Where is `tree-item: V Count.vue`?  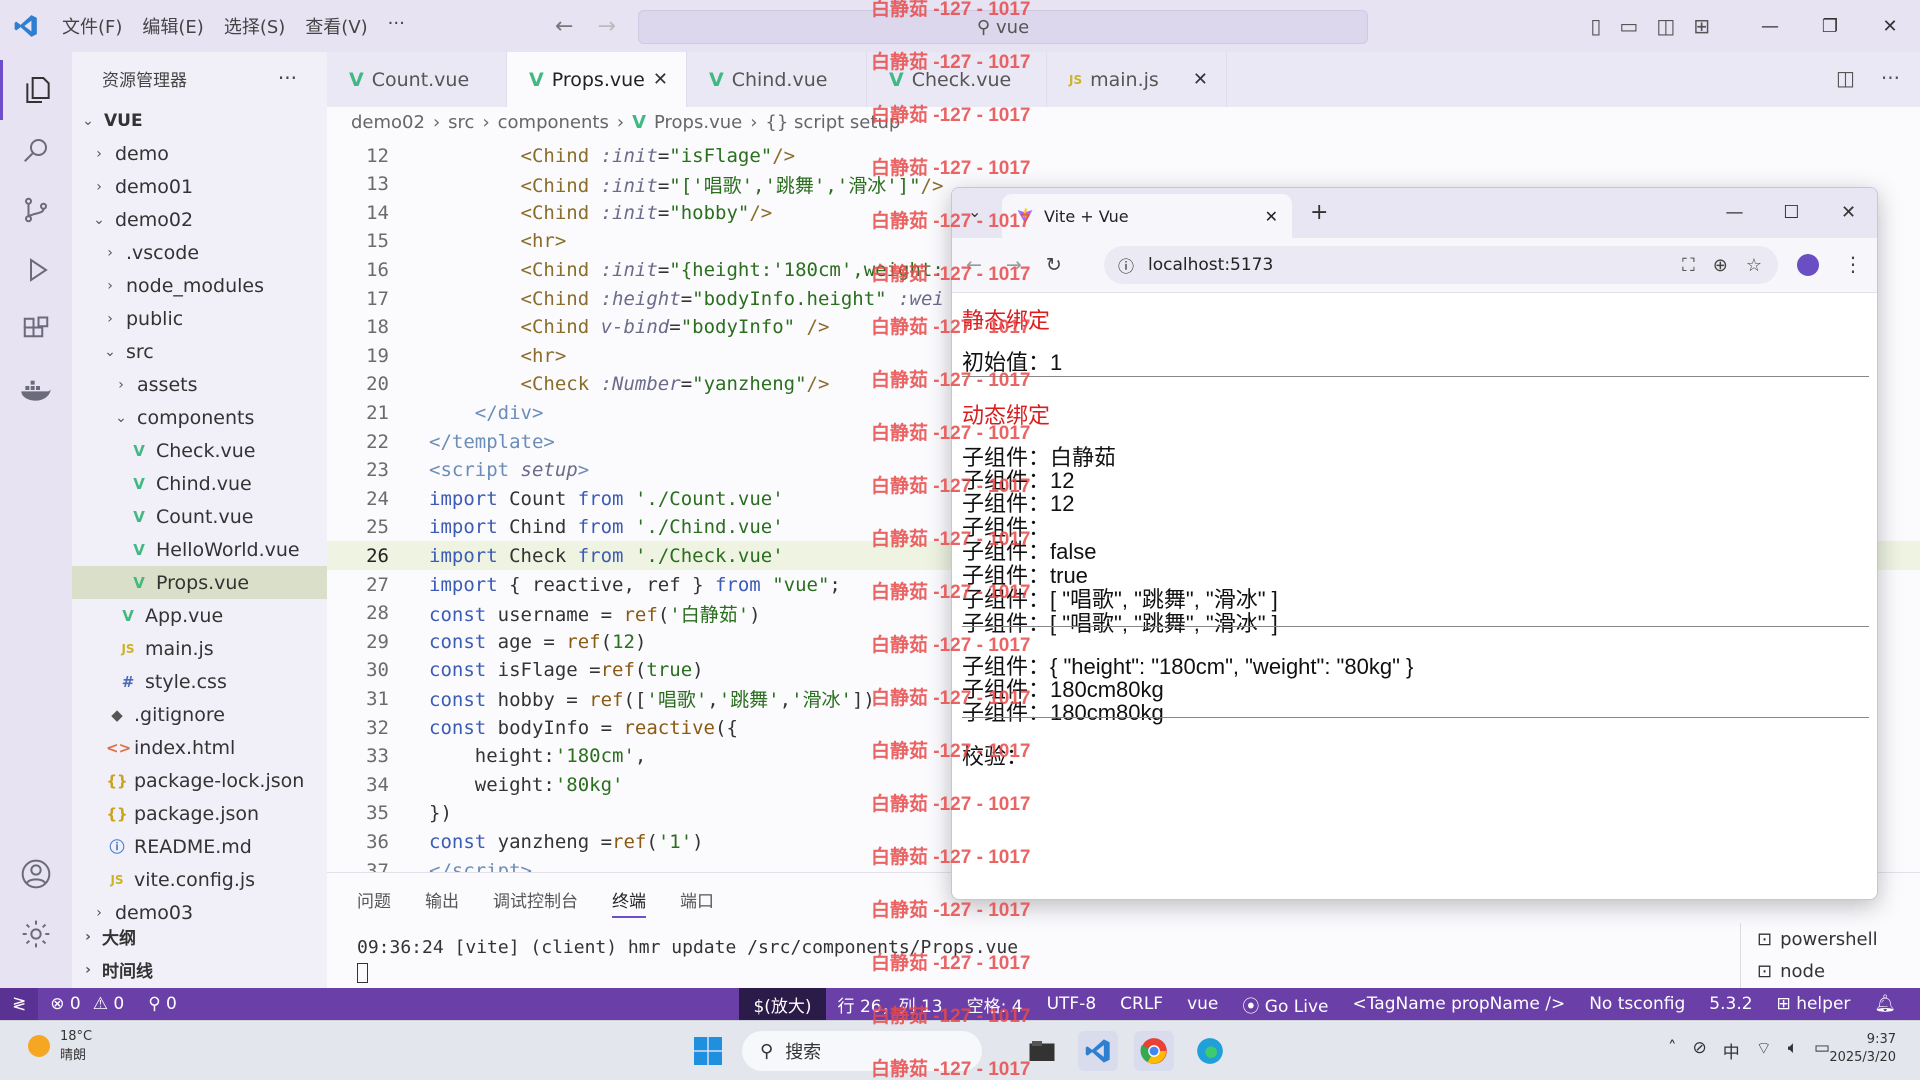 tree-item: V Count.vue is located at coordinates (199, 516).